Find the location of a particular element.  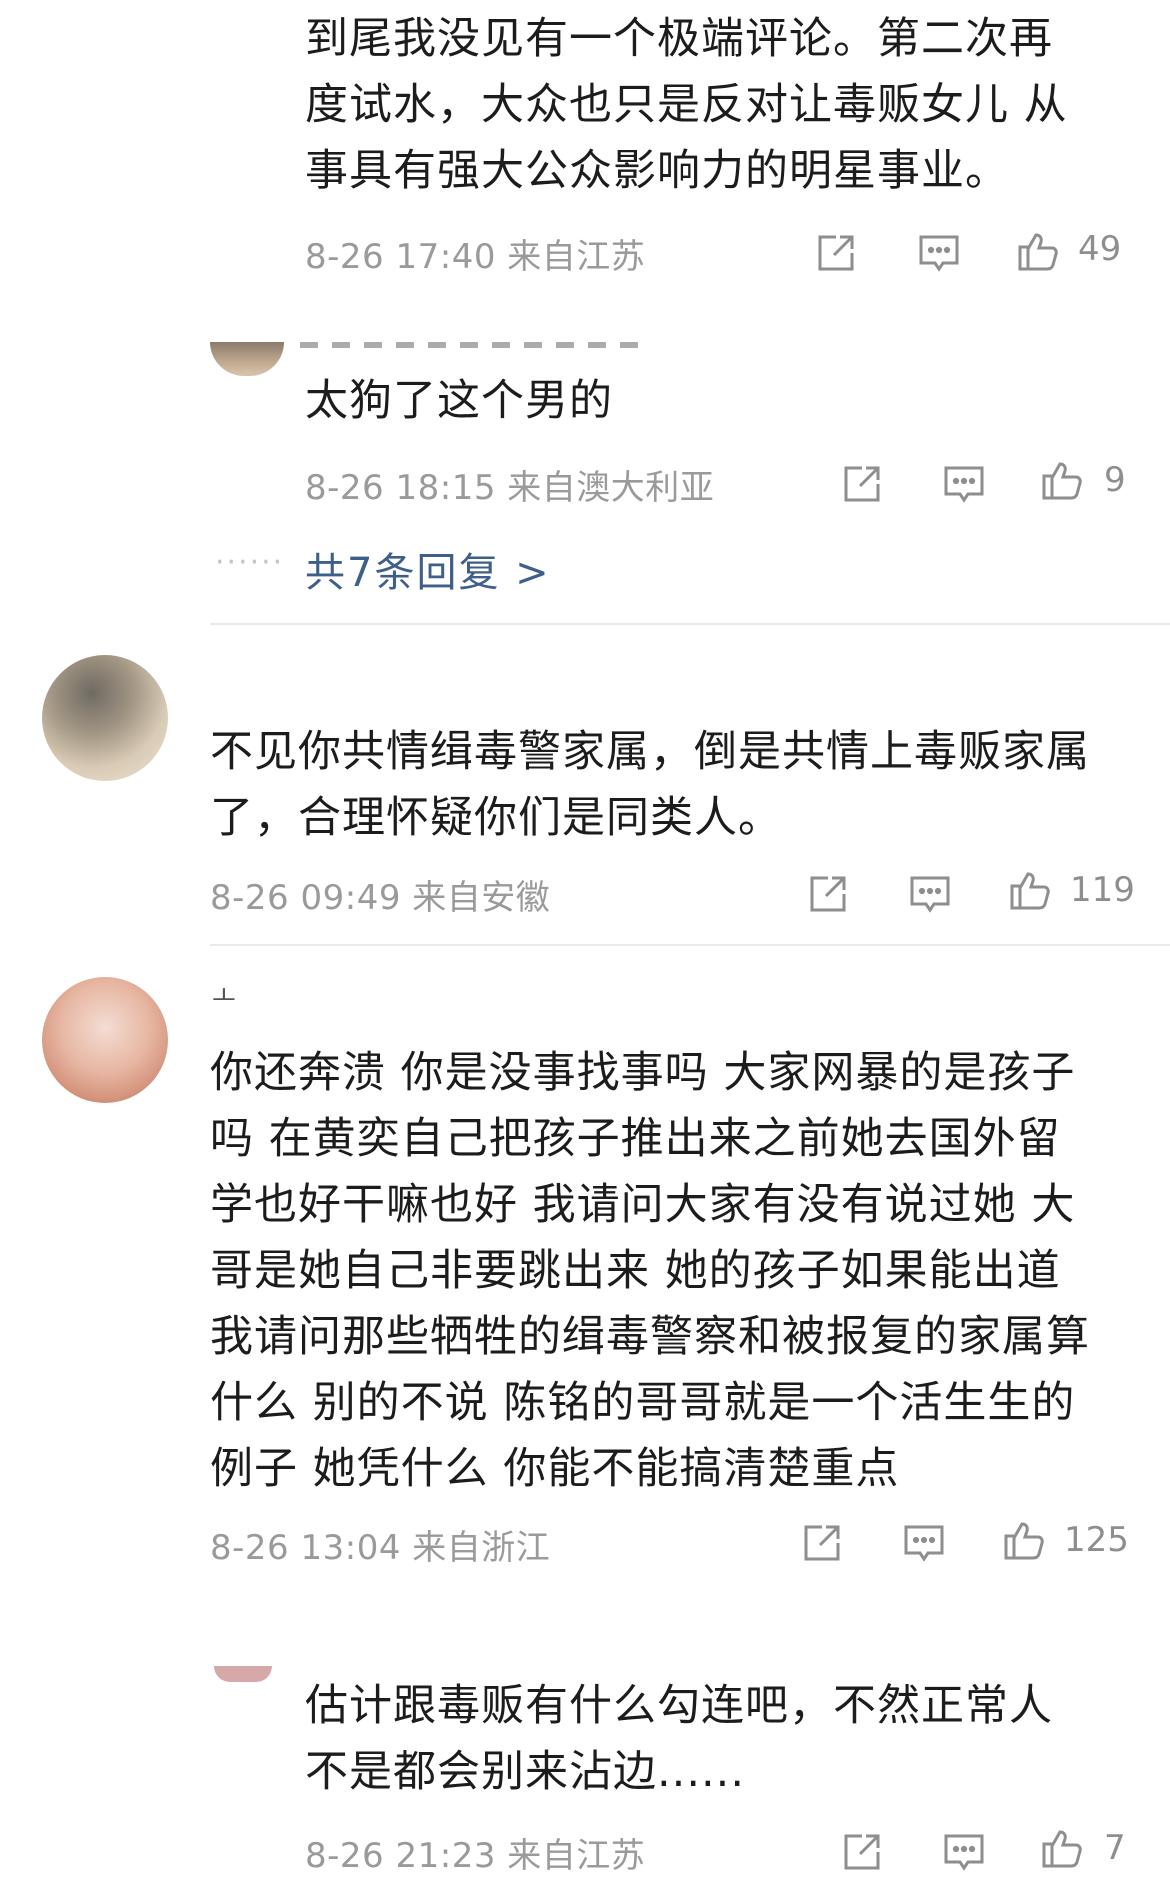

like-count: 9 is located at coordinates (1115, 480).